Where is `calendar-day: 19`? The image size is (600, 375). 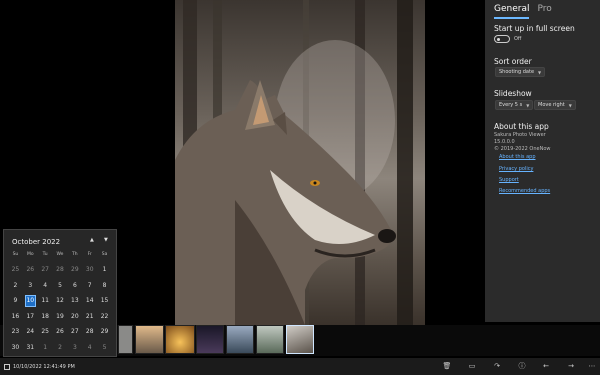
calendar-day: 19 is located at coordinates (60, 317).